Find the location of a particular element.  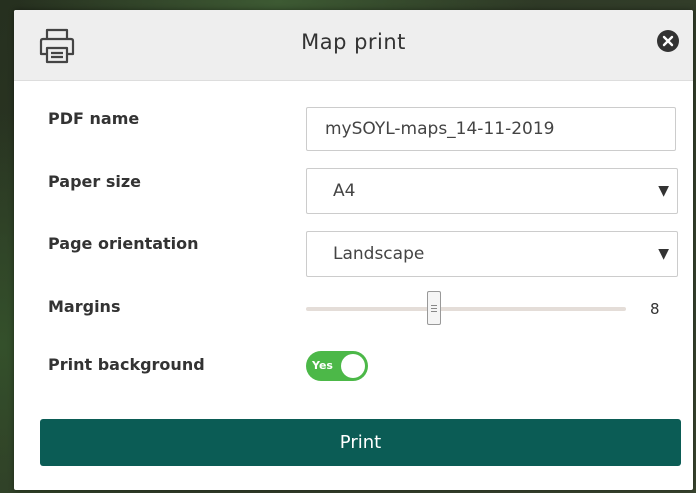

close-icon is located at coordinates (668, 41).